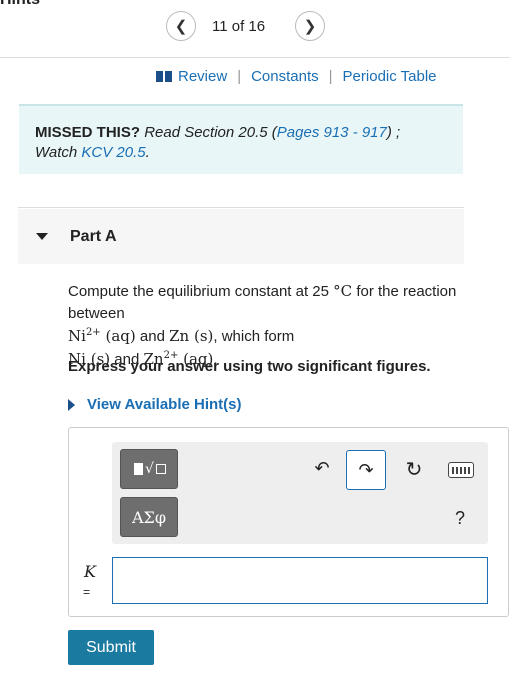  Describe the element at coordinates (332, 132) in the screenshot. I see `pages-link: Pages 913 - 917` at that location.